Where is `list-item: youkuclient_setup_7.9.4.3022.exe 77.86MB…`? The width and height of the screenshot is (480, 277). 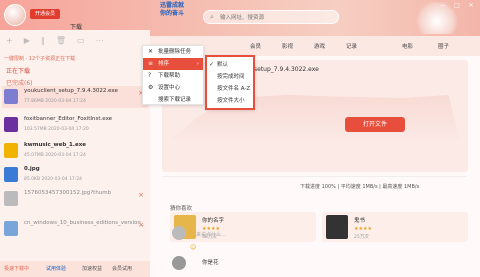
list-item: youkuclient_setup_7.9.4.3022.exe 77.86MB… is located at coordinates (75, 97).